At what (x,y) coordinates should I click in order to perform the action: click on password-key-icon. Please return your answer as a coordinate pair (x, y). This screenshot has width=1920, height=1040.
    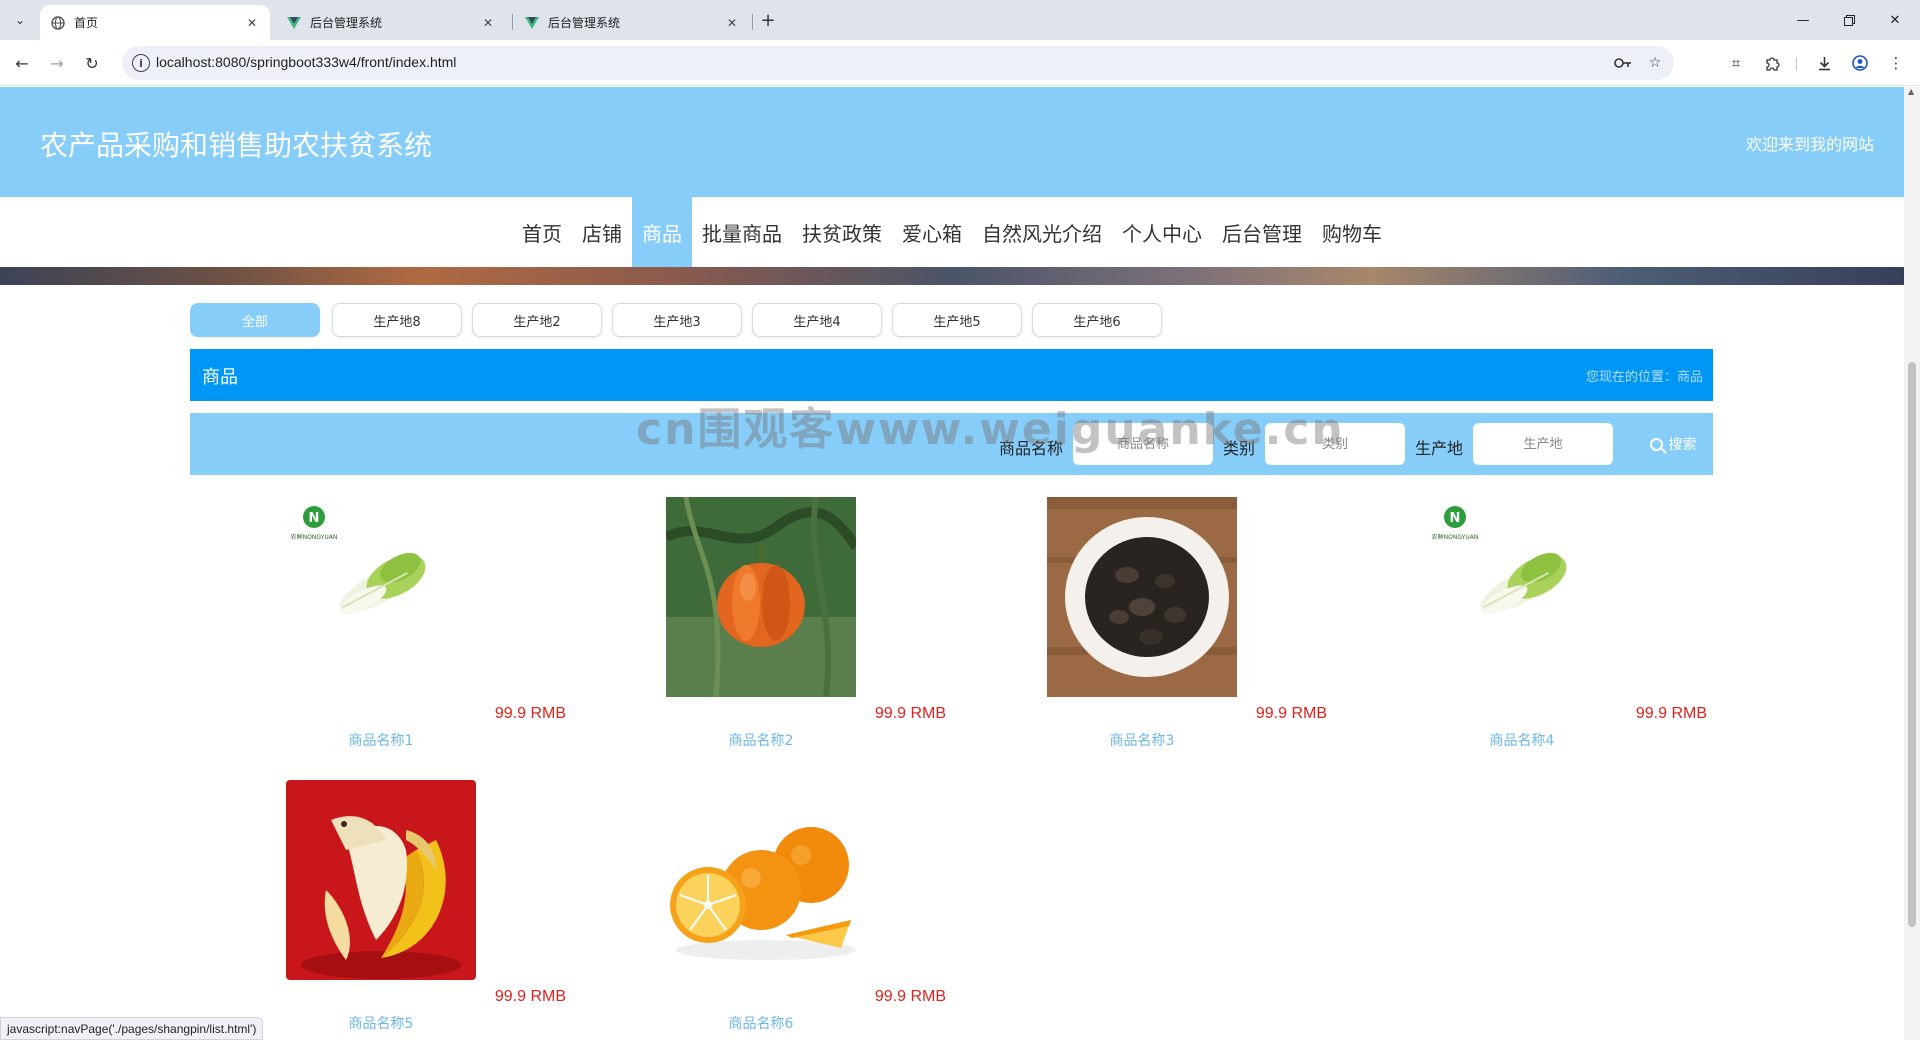
    Looking at the image, I should click on (1623, 63).